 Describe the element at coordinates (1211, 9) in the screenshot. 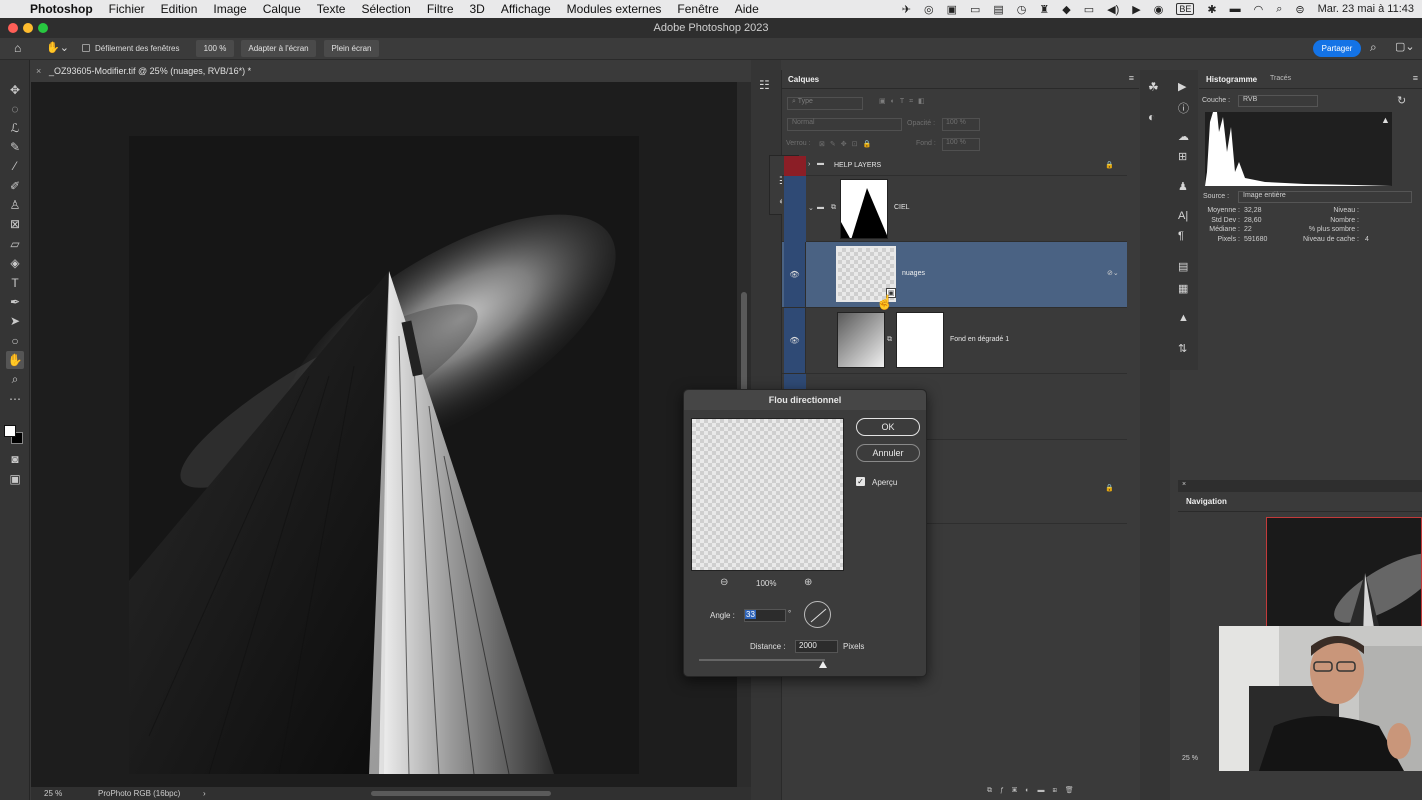

I see `bluetooth-icon: ✱` at that location.